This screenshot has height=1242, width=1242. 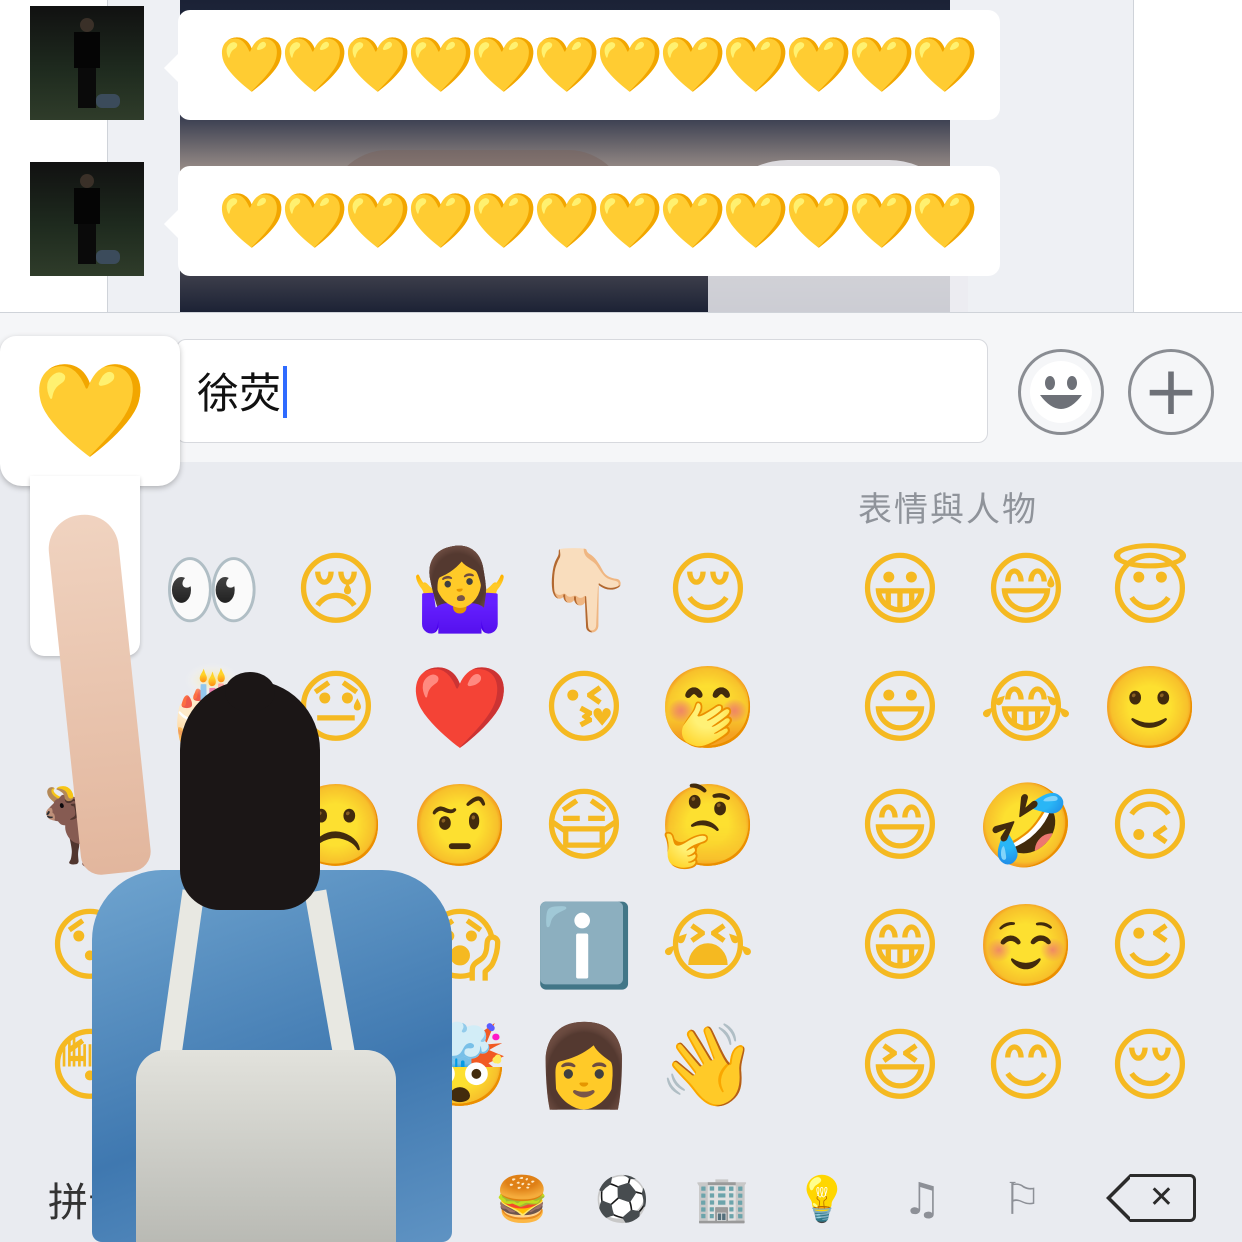 I want to click on objects-bulb-icon: 💡, so click(x=822, y=1200).